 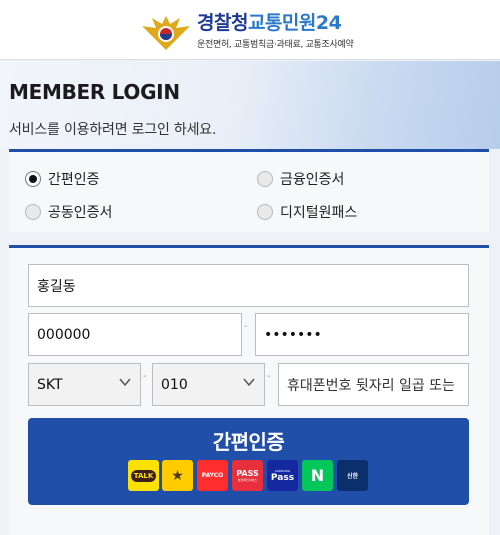 I want to click on shinhan-icon-text: 신한, so click(x=352, y=476).